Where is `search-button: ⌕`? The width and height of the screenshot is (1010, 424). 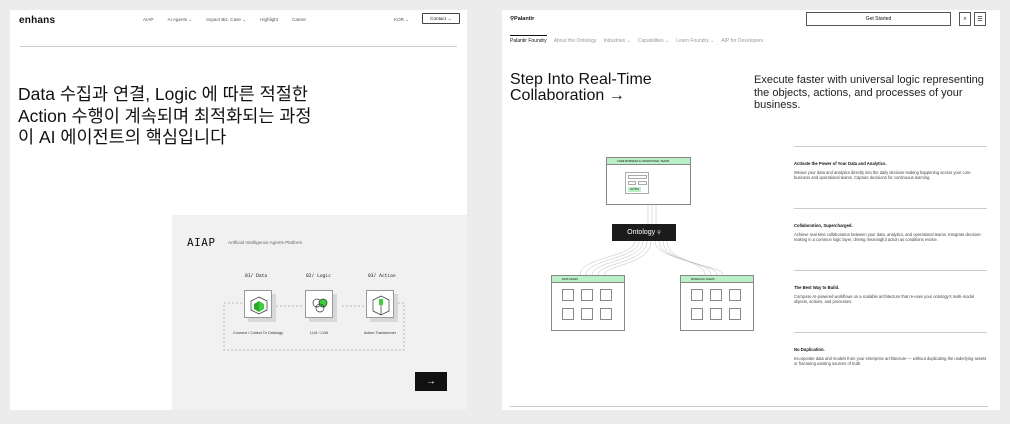 search-button: ⌕ is located at coordinates (965, 19).